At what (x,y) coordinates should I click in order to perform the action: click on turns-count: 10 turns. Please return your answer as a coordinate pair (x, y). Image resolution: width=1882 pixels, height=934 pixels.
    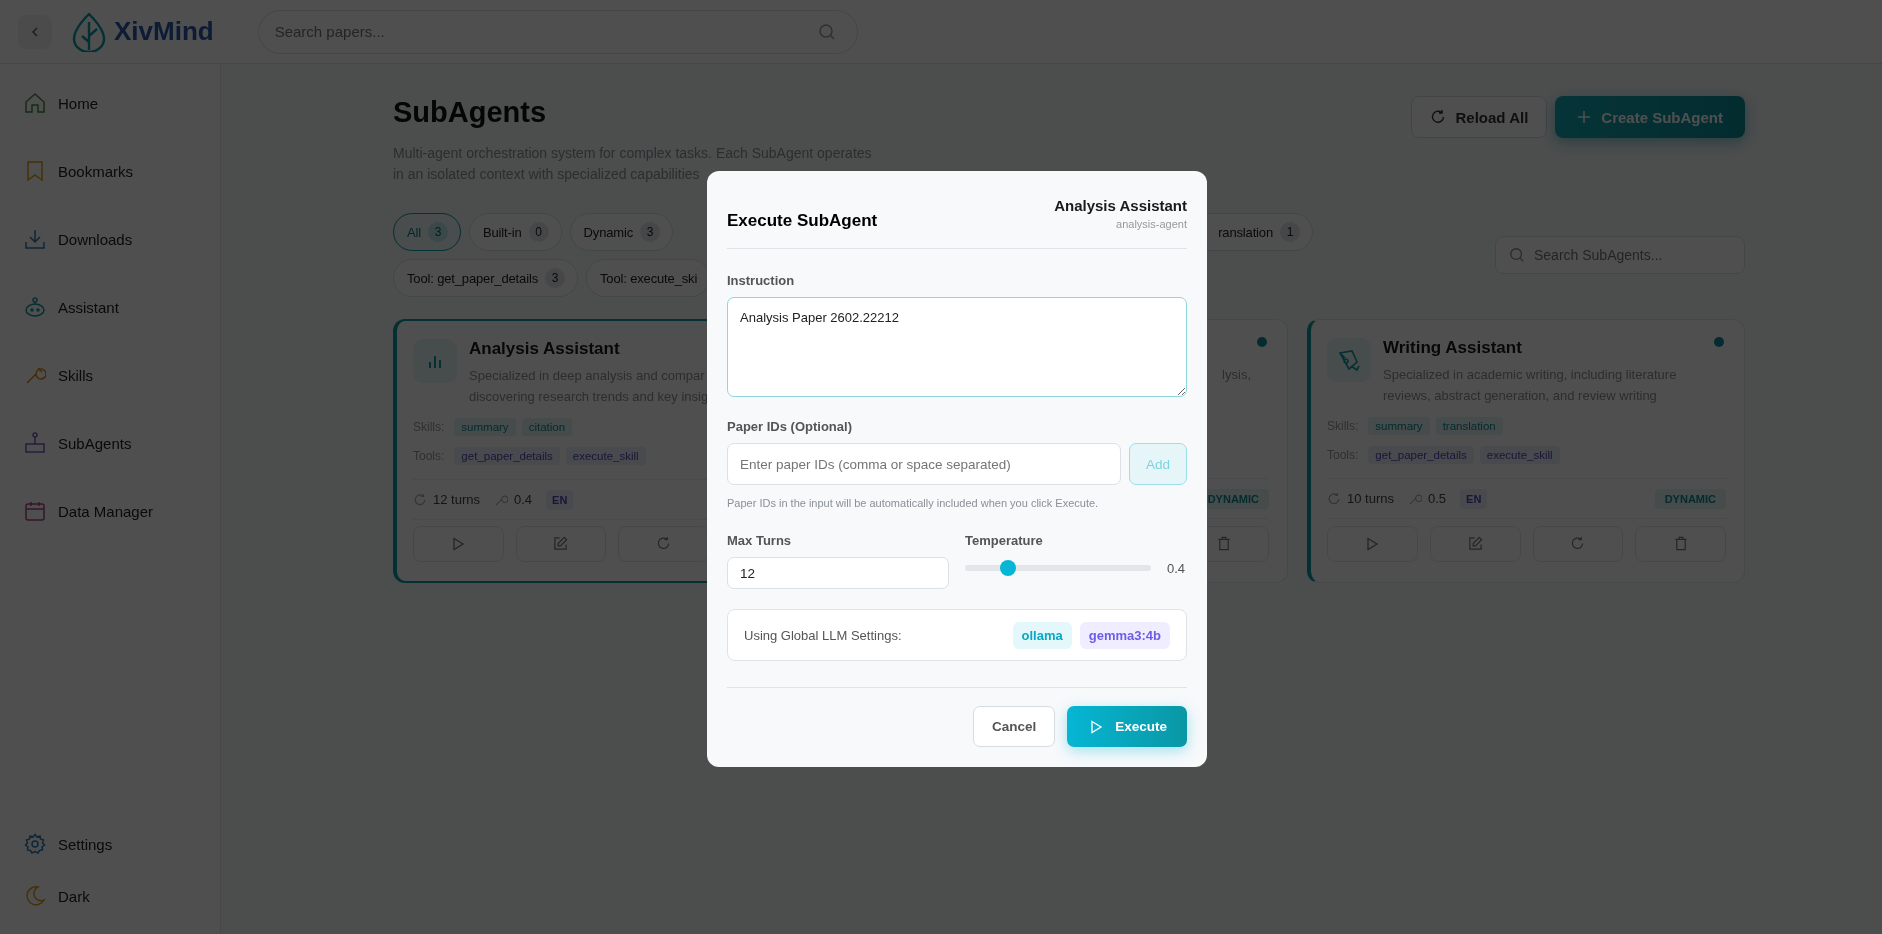
    Looking at the image, I should click on (1370, 498).